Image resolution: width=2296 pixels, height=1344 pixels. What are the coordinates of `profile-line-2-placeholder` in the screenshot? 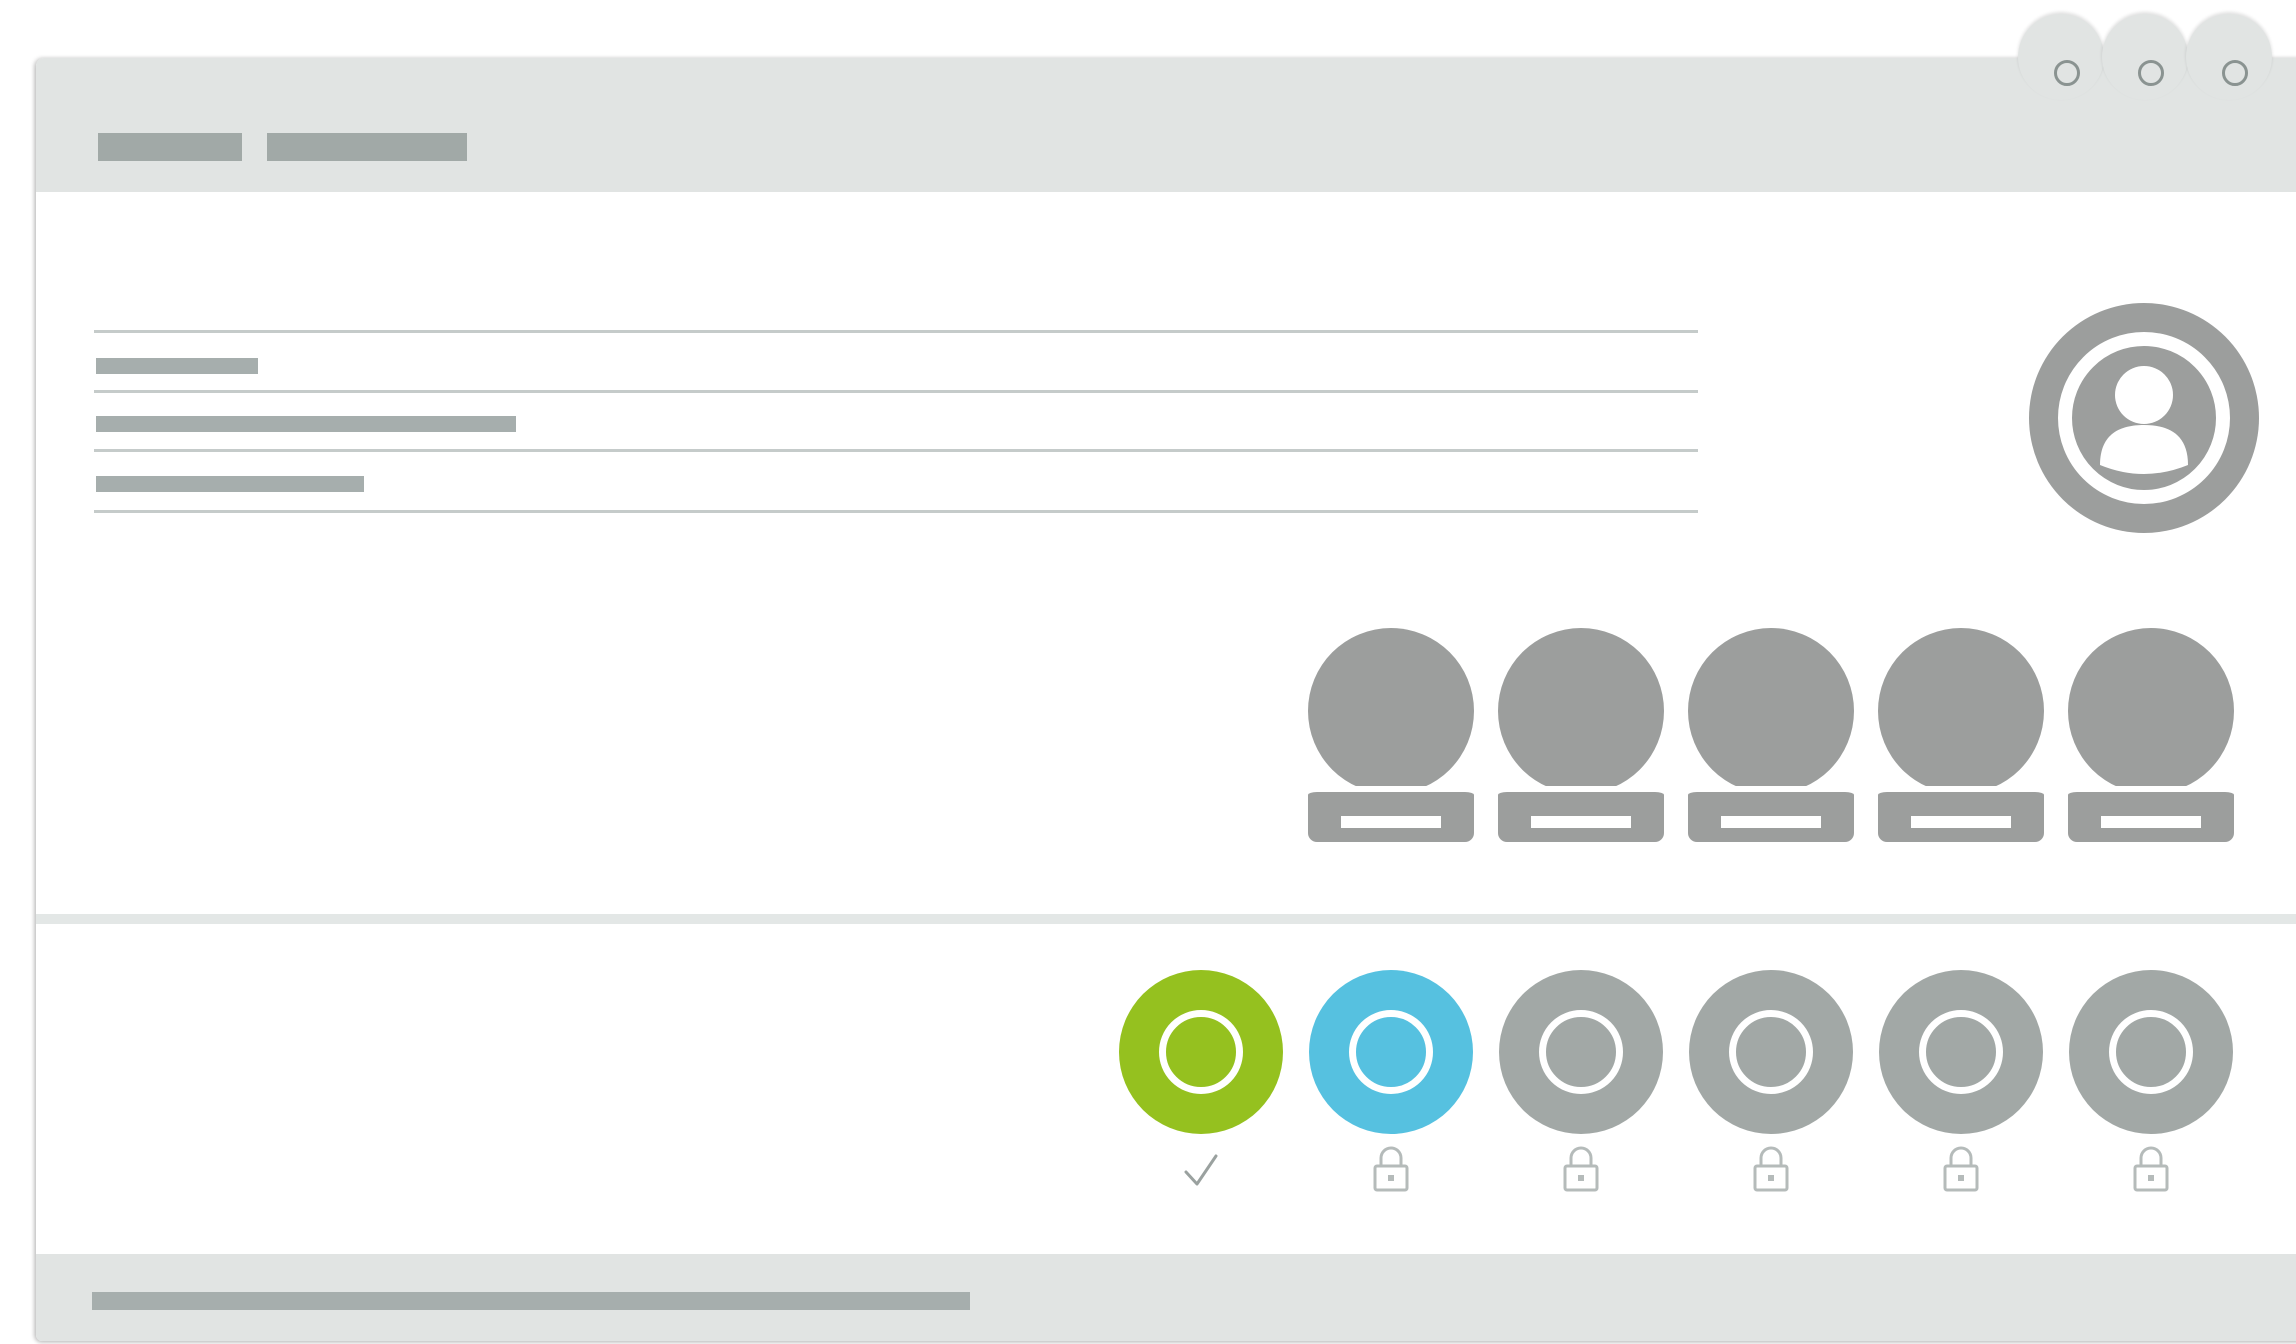 It's located at (306, 424).